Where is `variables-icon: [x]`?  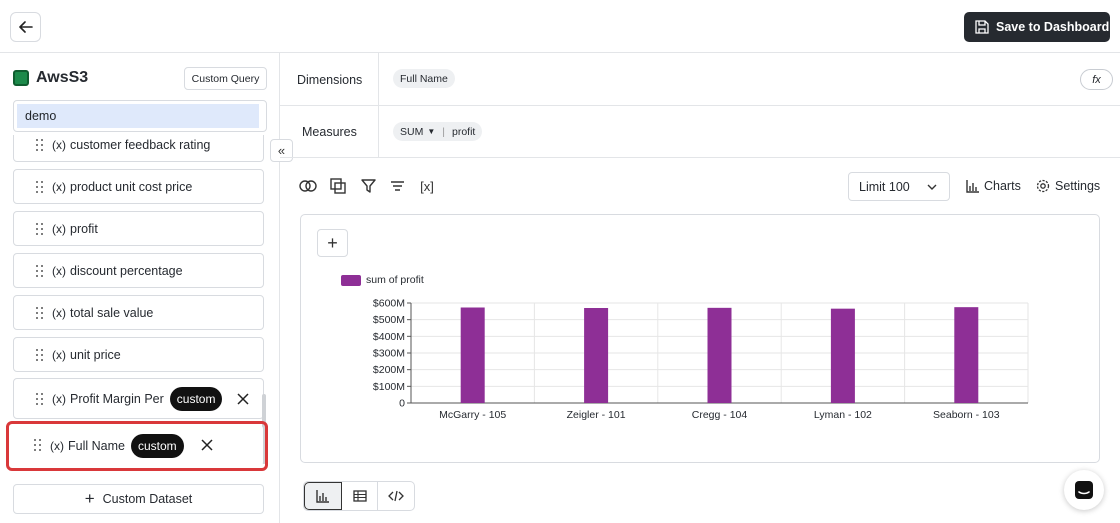 variables-icon: [x] is located at coordinates (427, 186).